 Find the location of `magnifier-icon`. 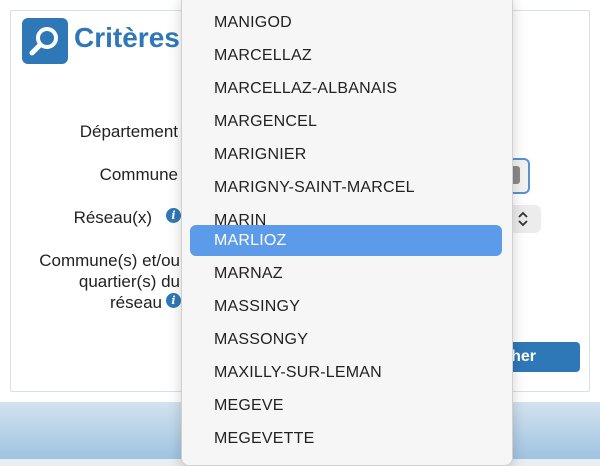

magnifier-icon is located at coordinates (45, 41).